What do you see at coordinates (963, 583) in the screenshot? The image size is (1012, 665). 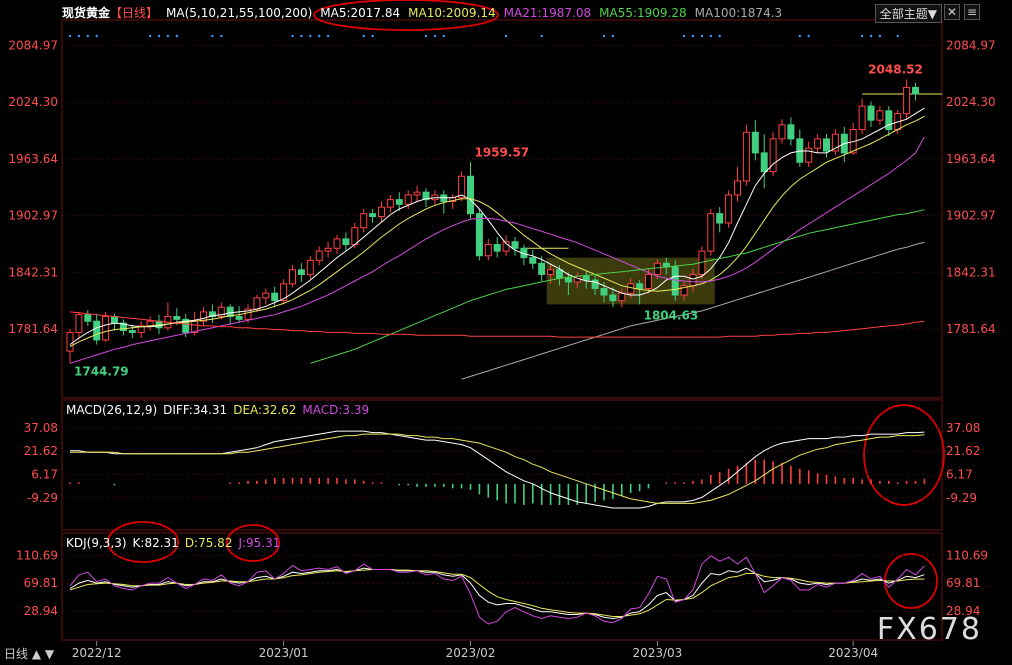 I see `y-tick-label-right: 69.81` at bounding box center [963, 583].